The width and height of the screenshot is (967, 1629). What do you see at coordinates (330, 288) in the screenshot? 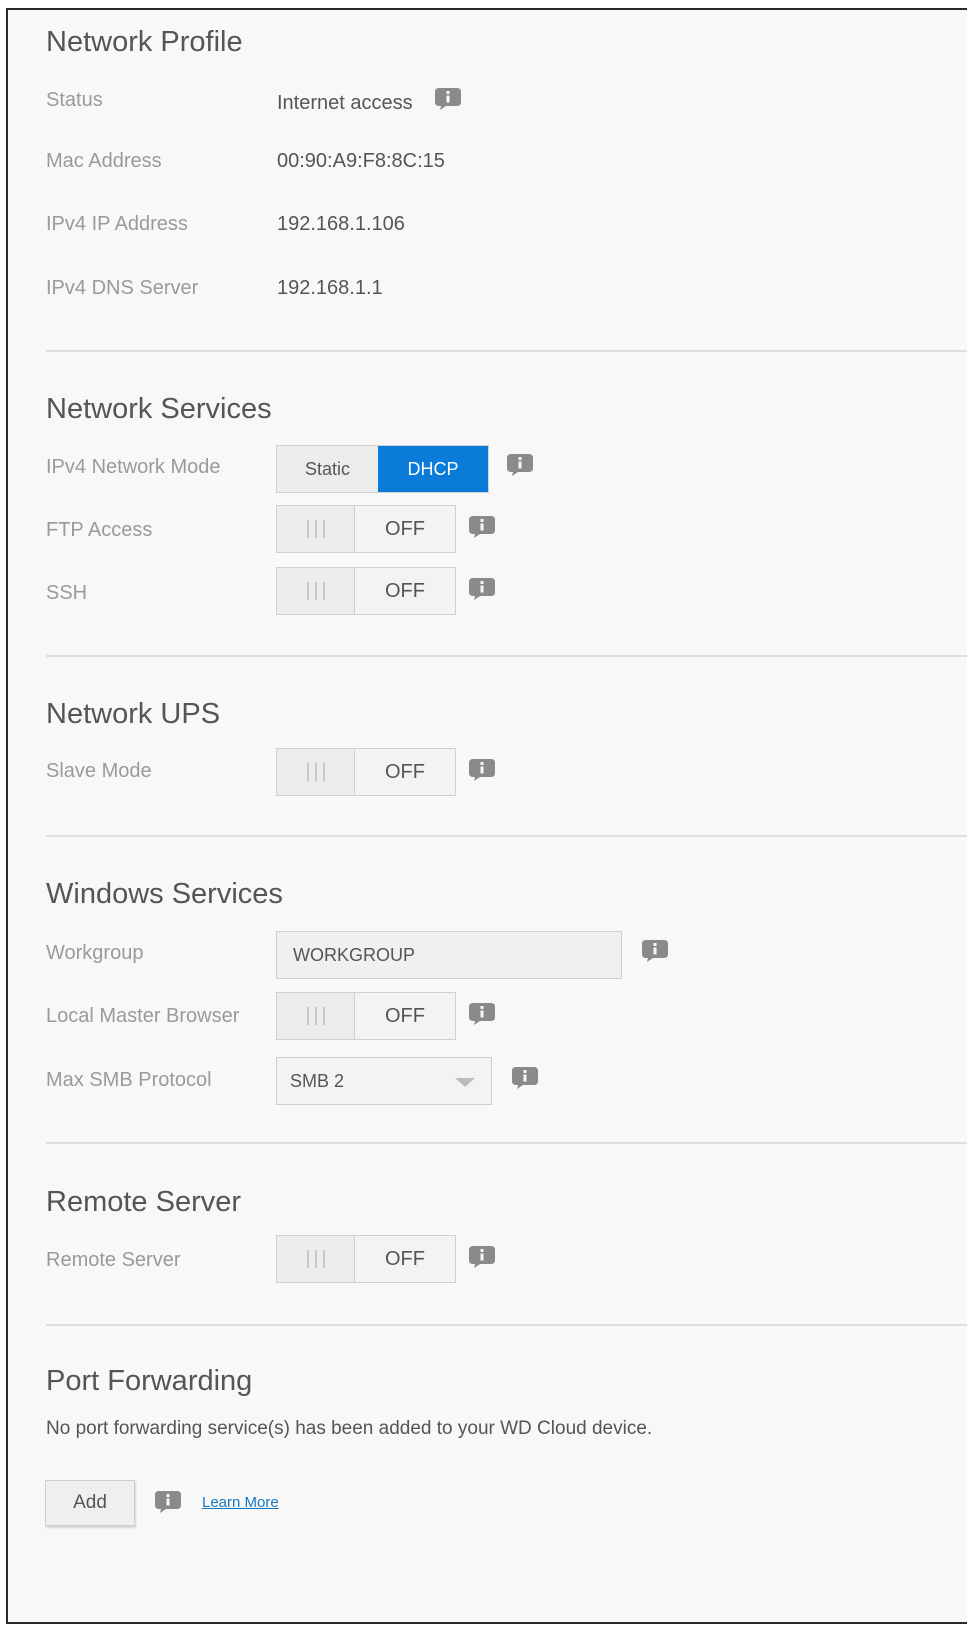
I see `ipv4-dns-value: 192.168.1.1` at bounding box center [330, 288].